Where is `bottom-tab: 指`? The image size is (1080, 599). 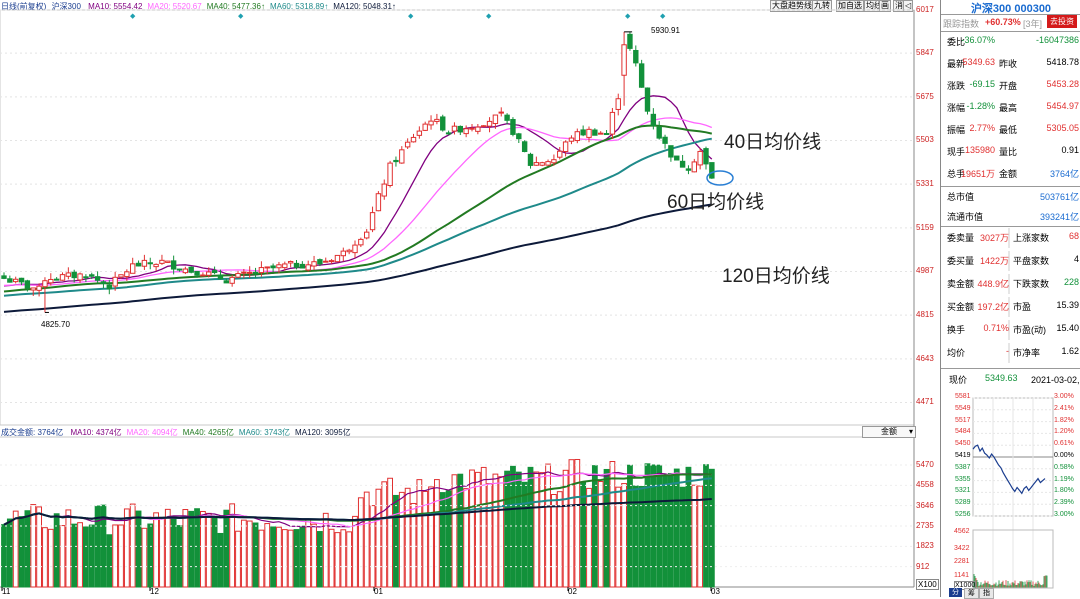 bottom-tab: 指 is located at coordinates (986, 593).